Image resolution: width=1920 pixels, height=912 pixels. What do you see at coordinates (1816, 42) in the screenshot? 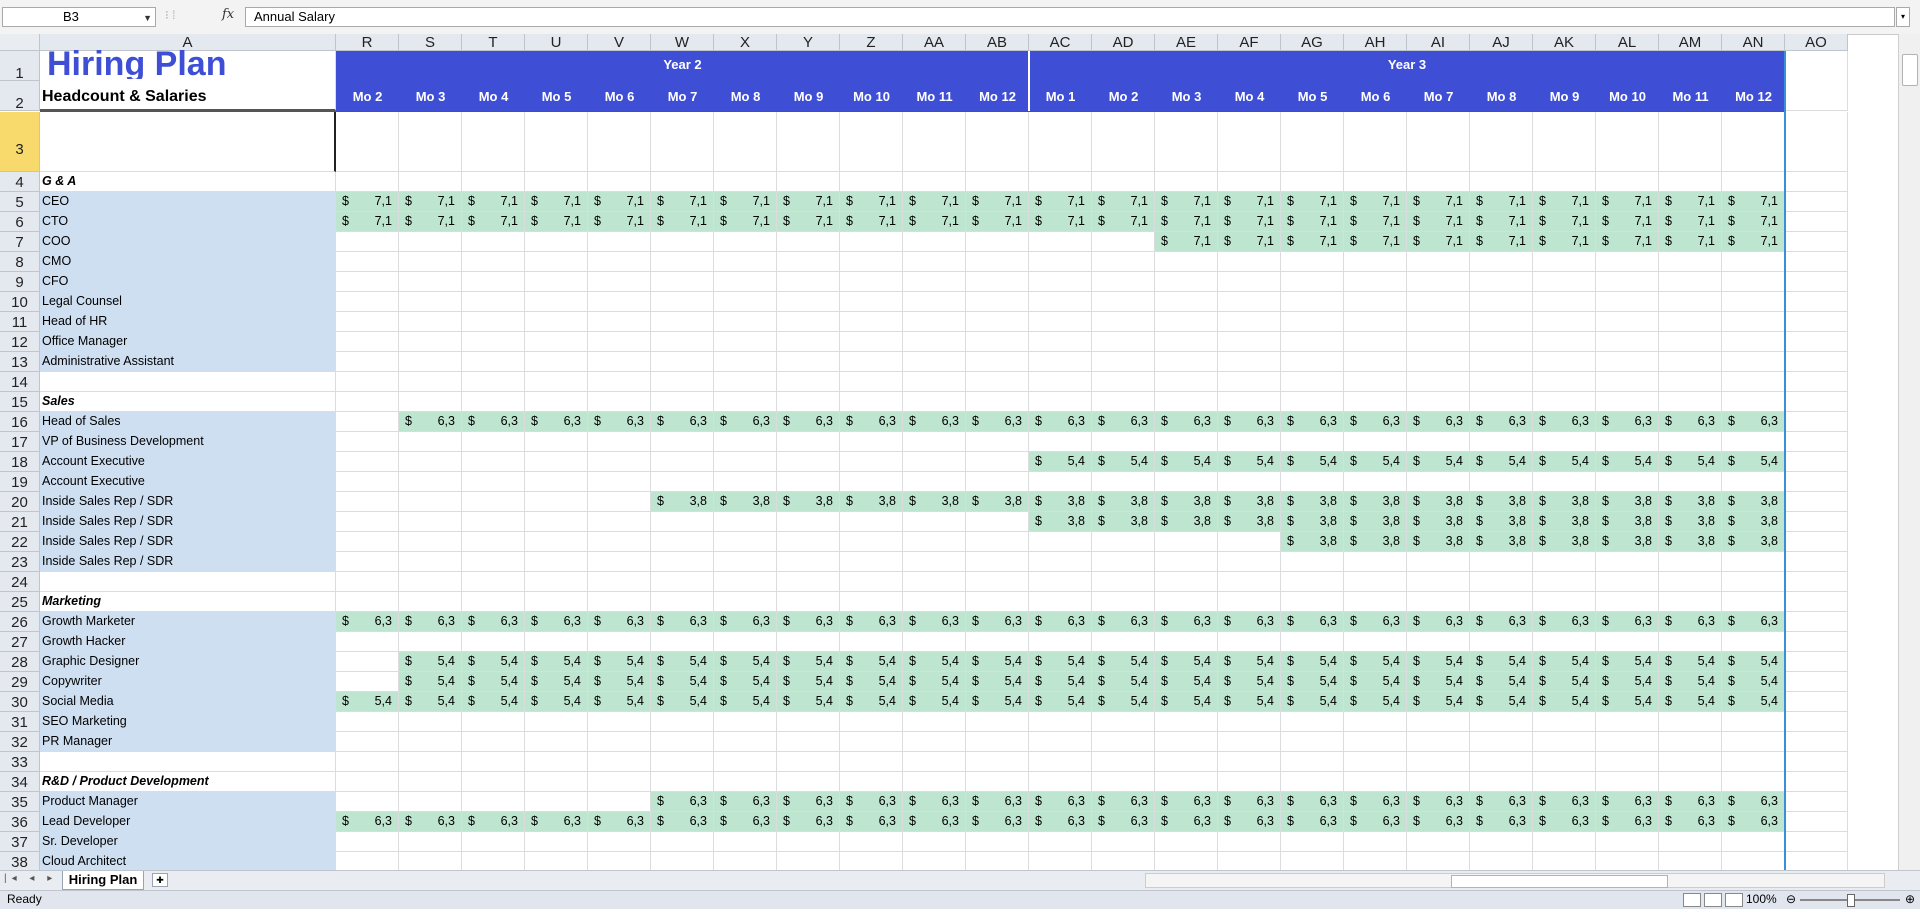
I see `column-header-ao: AO` at bounding box center [1816, 42].